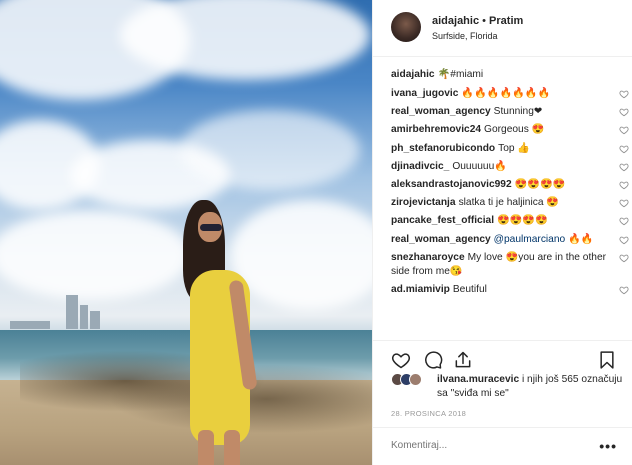 The width and height of the screenshot is (632, 465). What do you see at coordinates (514, 148) in the screenshot?
I see `comment-text: Top 👍` at bounding box center [514, 148].